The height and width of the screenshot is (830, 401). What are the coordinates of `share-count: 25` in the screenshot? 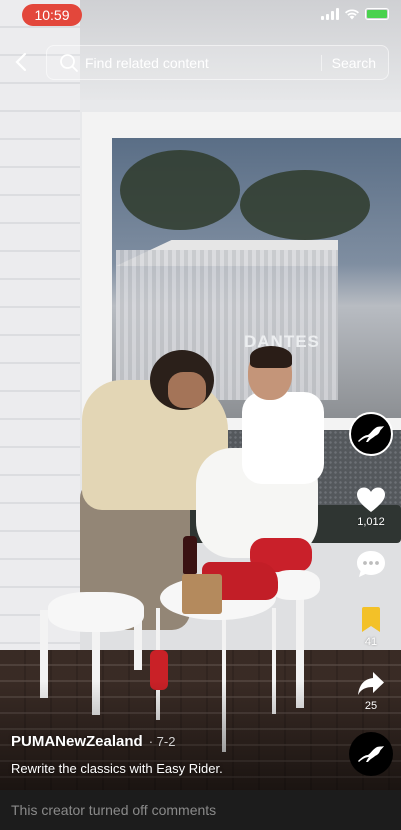 It's located at (371, 706).